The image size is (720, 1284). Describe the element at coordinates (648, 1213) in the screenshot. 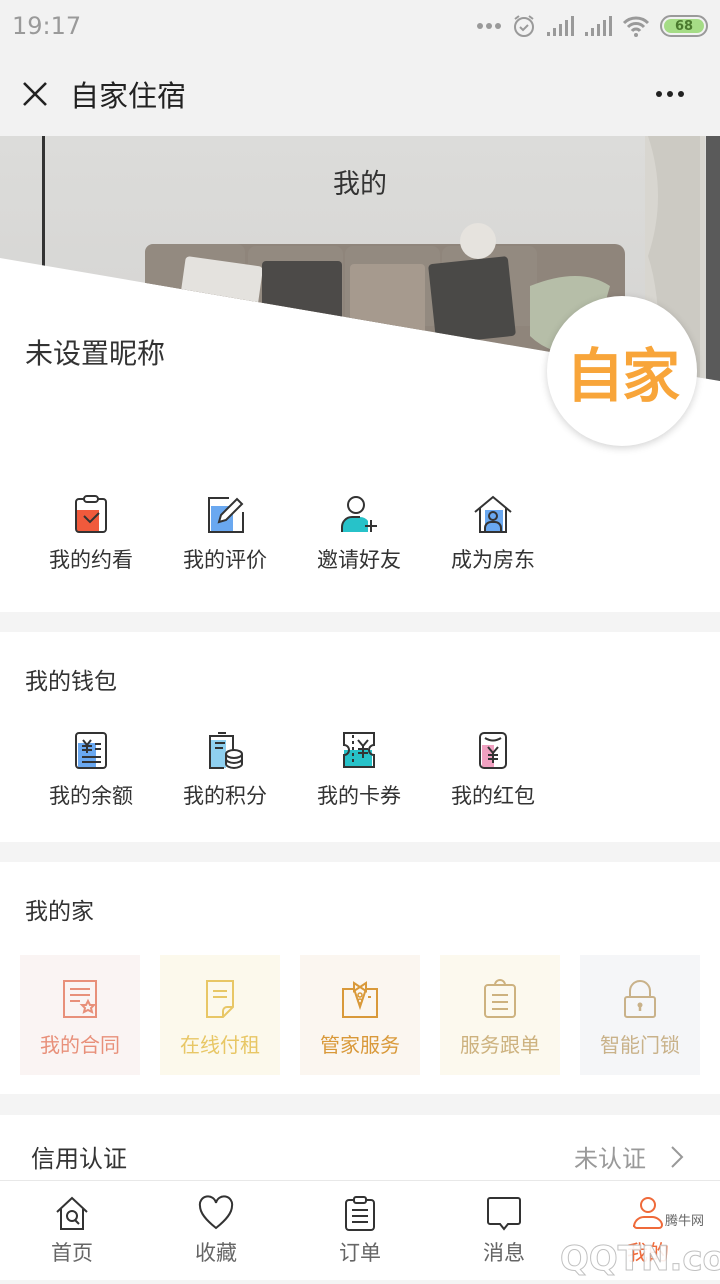

I see `user-icon` at that location.